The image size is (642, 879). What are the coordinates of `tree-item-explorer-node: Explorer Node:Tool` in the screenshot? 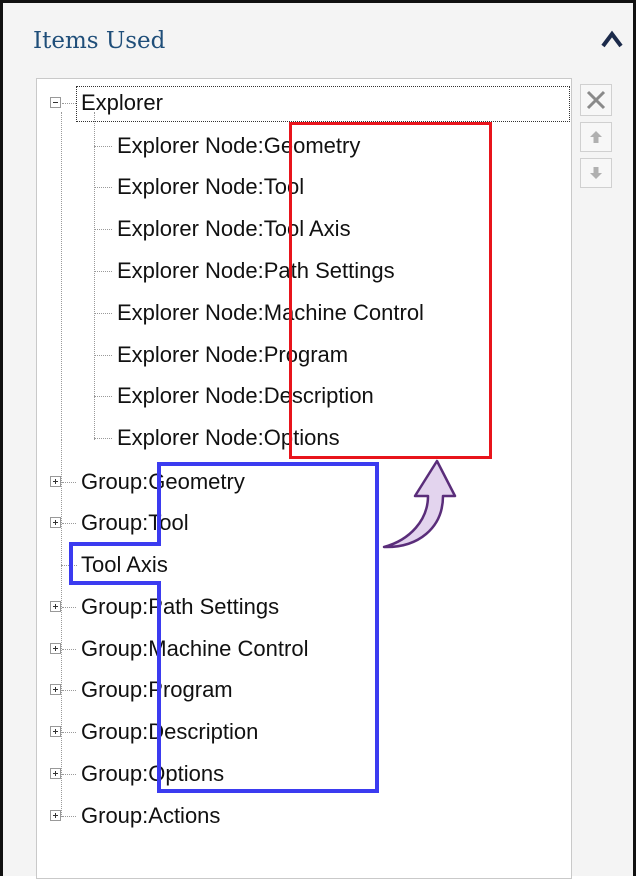 It's located at (210, 187).